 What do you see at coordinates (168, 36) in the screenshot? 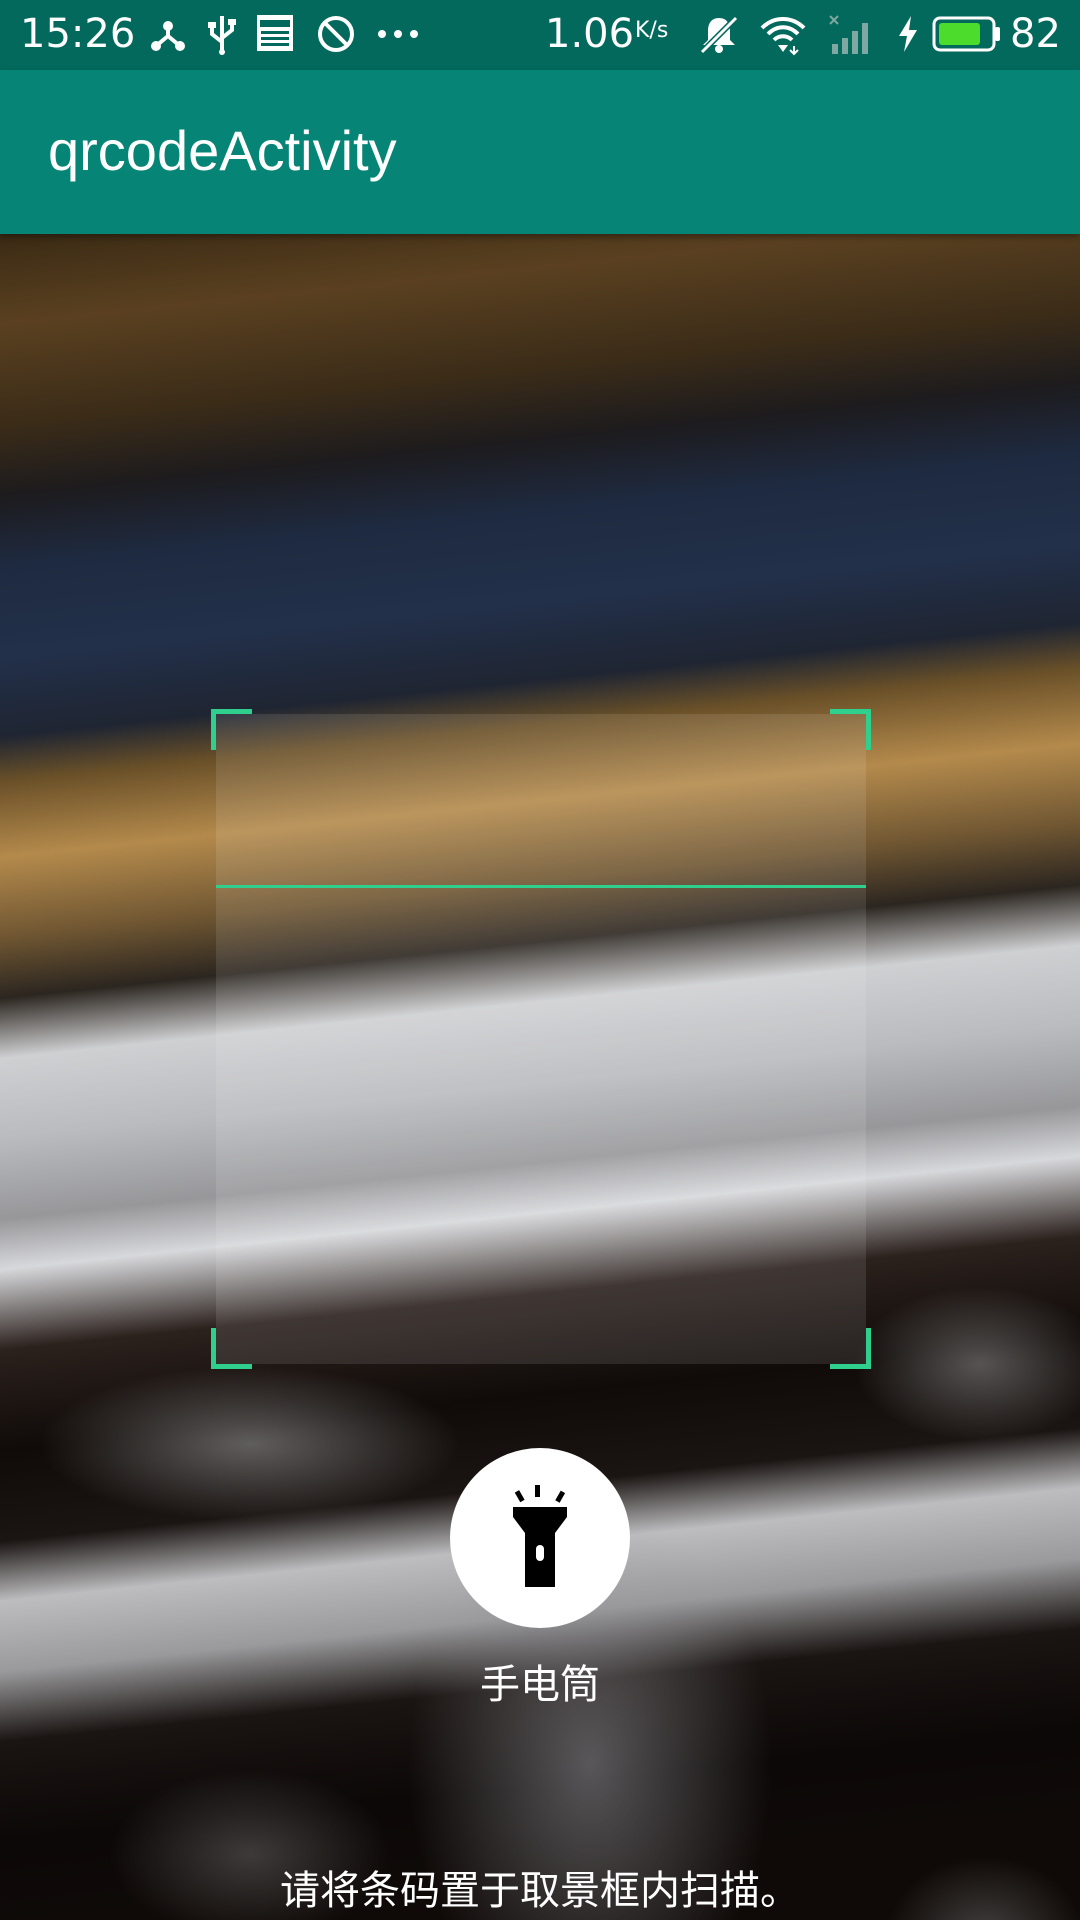
I see `usb-tether-icon` at bounding box center [168, 36].